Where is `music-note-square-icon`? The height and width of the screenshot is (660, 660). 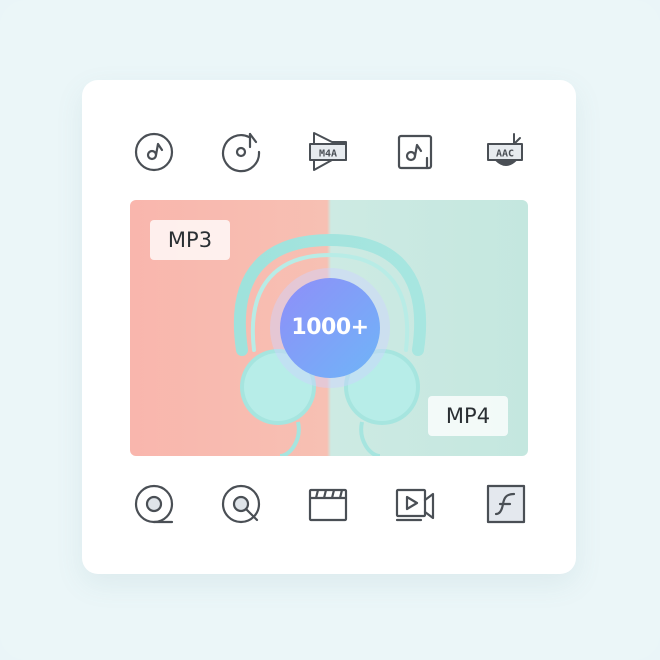 music-note-square-icon is located at coordinates (415, 152).